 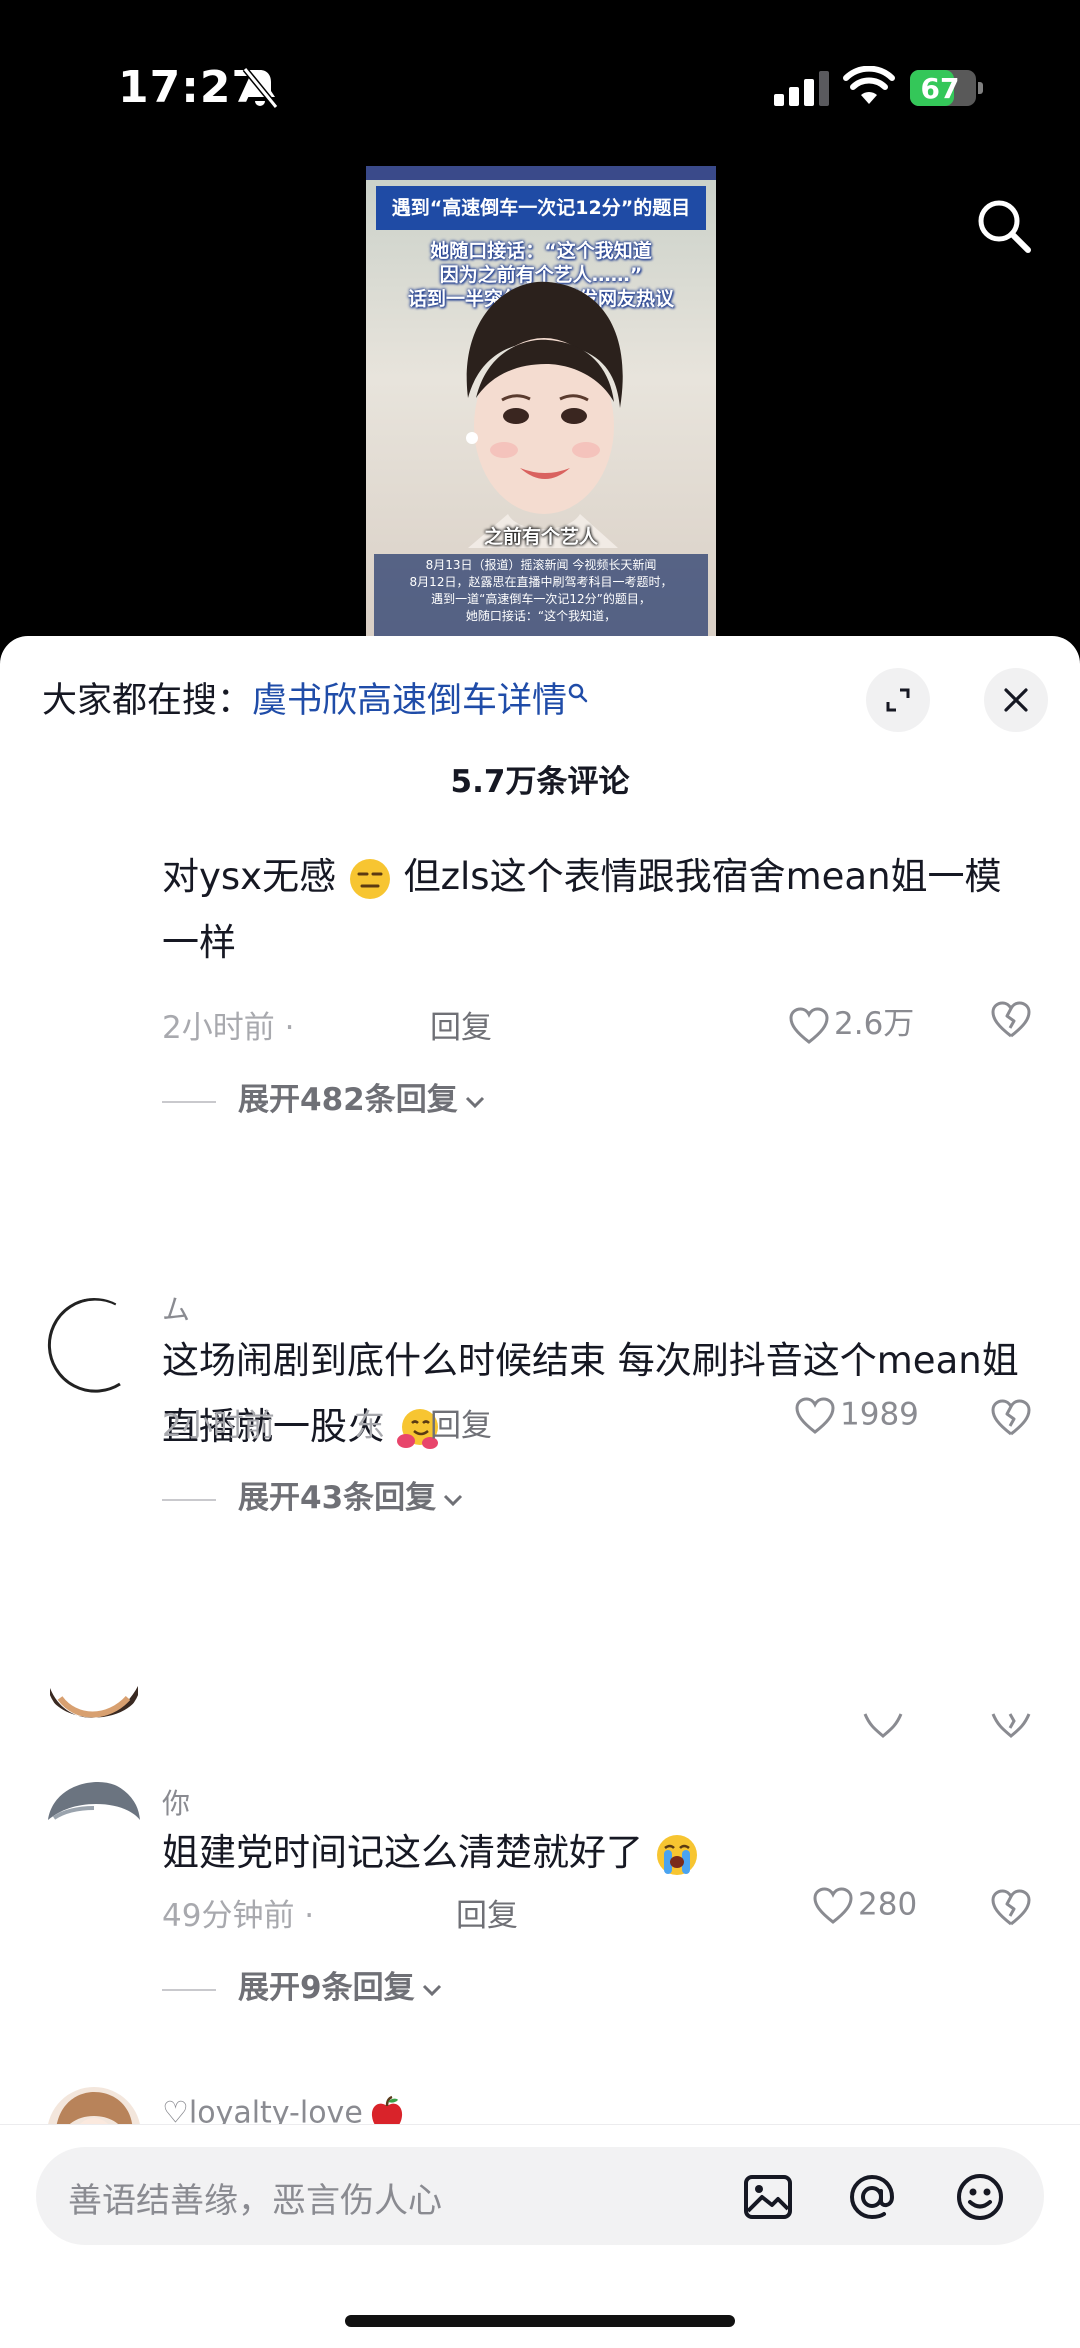 I want to click on expand-sheet-button, so click(x=898, y=700).